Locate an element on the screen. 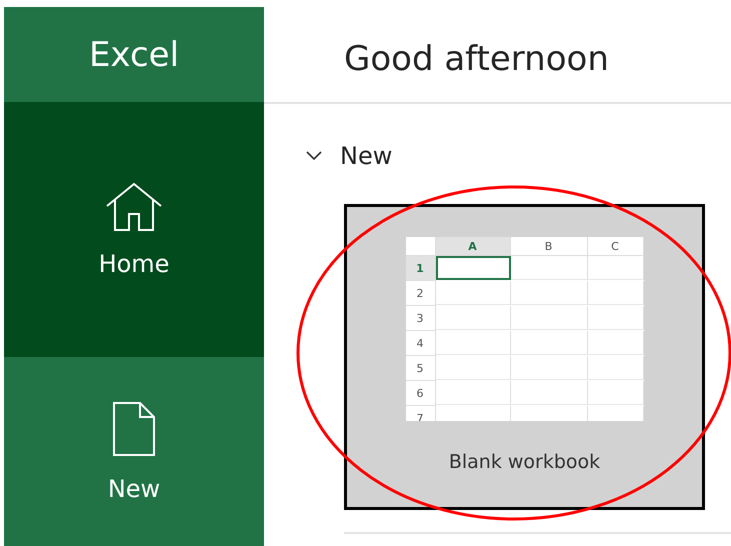 Image resolution: width=731 pixels, height=546 pixels. app-name: Excel is located at coordinates (134, 54).